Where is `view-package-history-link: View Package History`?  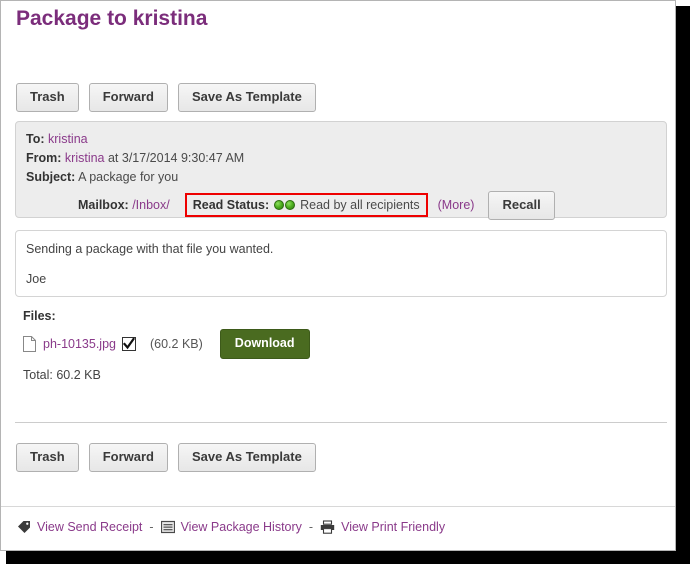 view-package-history-link: View Package History is located at coordinates (241, 527).